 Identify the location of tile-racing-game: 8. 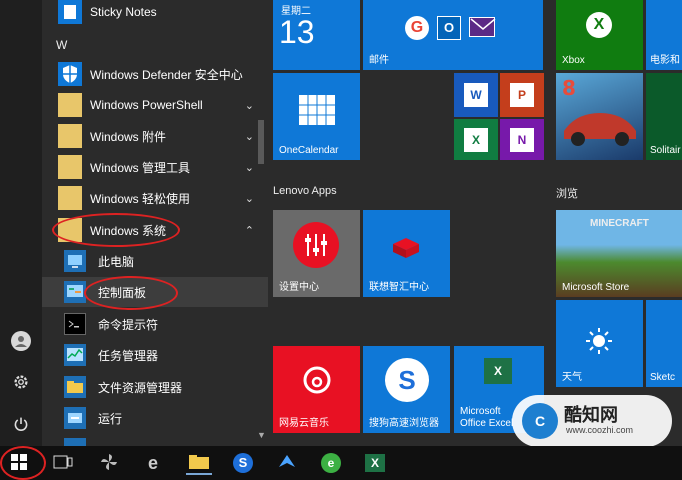
(599, 116).